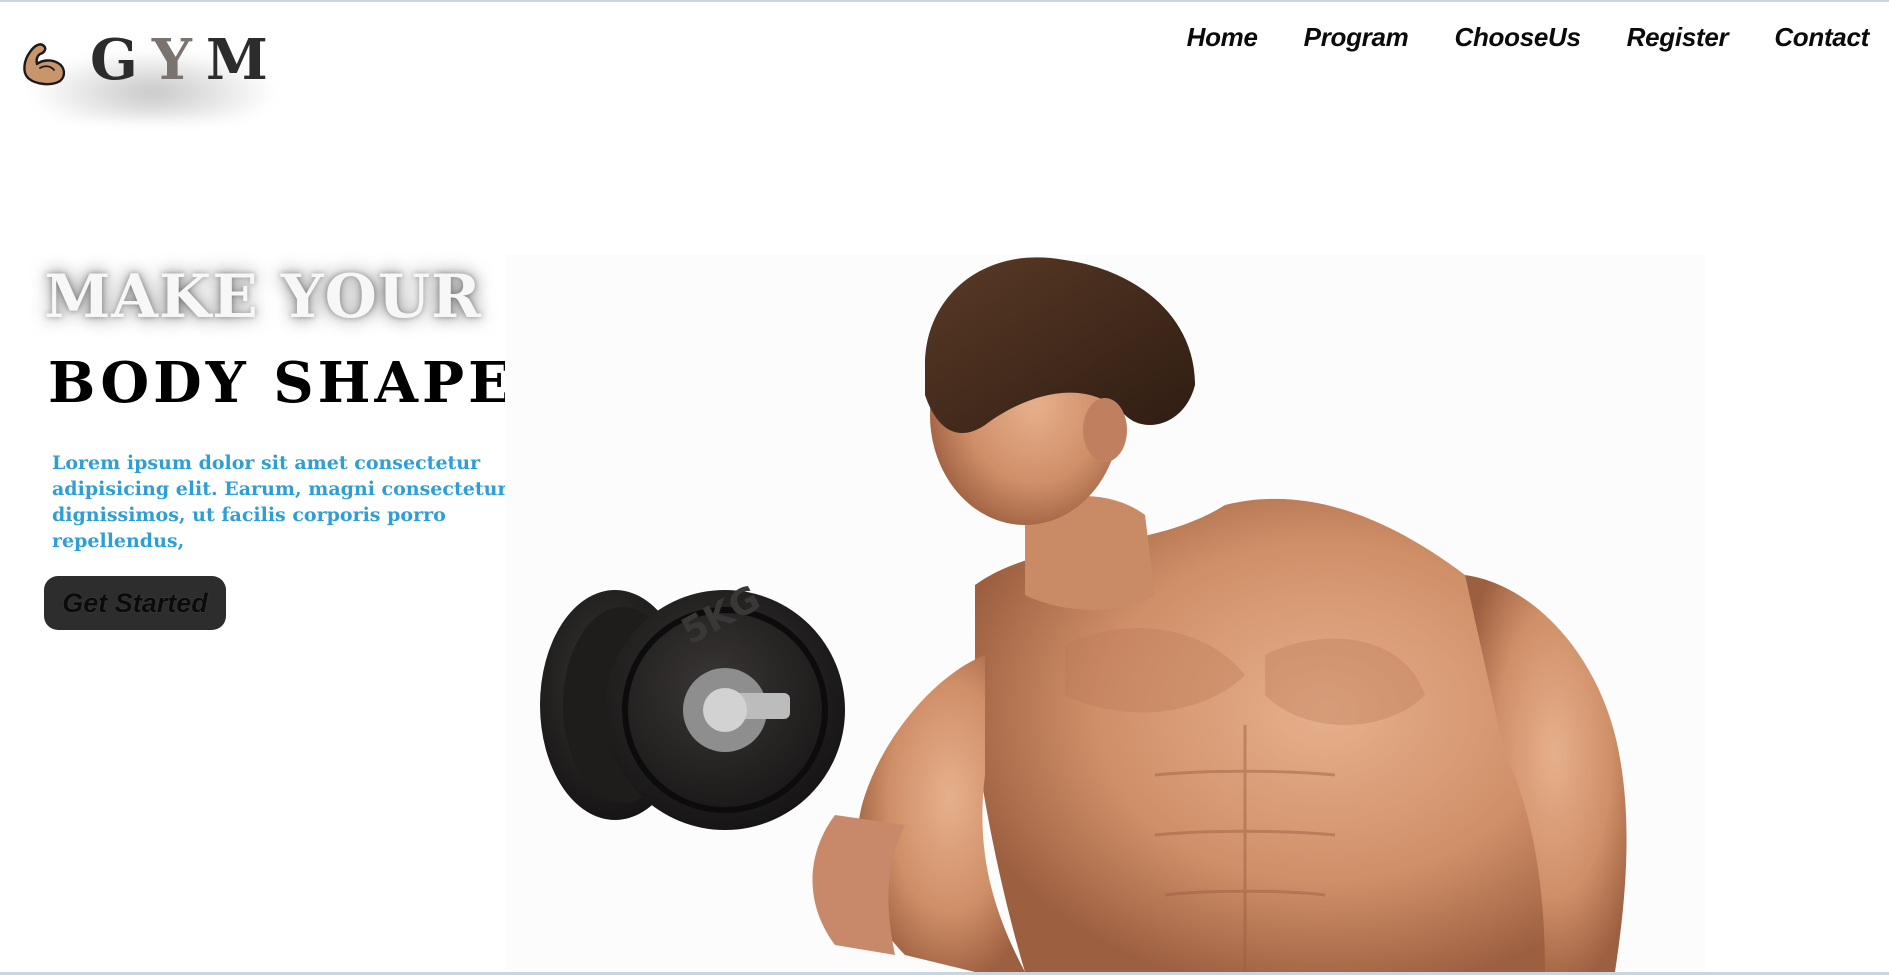 The width and height of the screenshot is (1889, 975). I want to click on hero-title-line-2: BODY SHAPE, so click(281, 383).